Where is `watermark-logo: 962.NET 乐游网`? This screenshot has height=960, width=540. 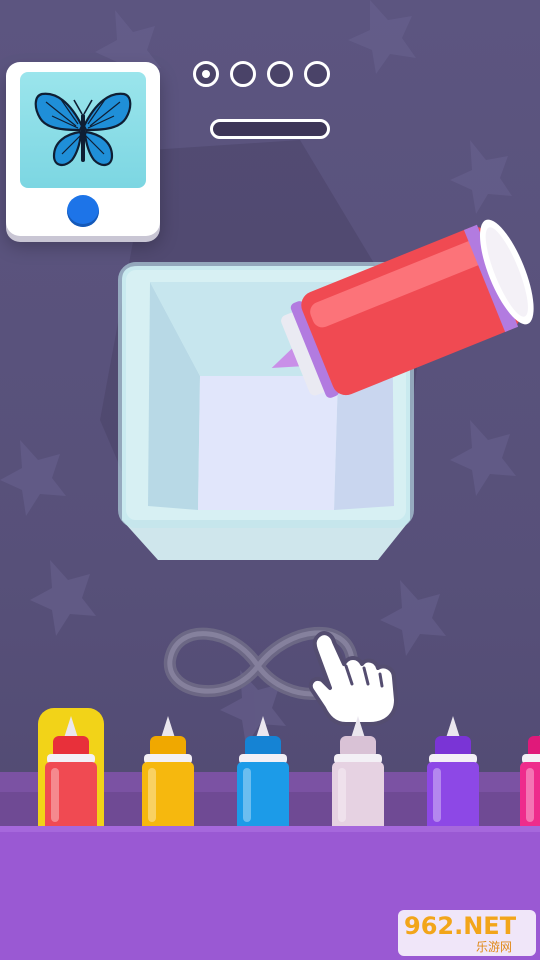 watermark-logo: 962.NET 乐游网 is located at coordinates (467, 933).